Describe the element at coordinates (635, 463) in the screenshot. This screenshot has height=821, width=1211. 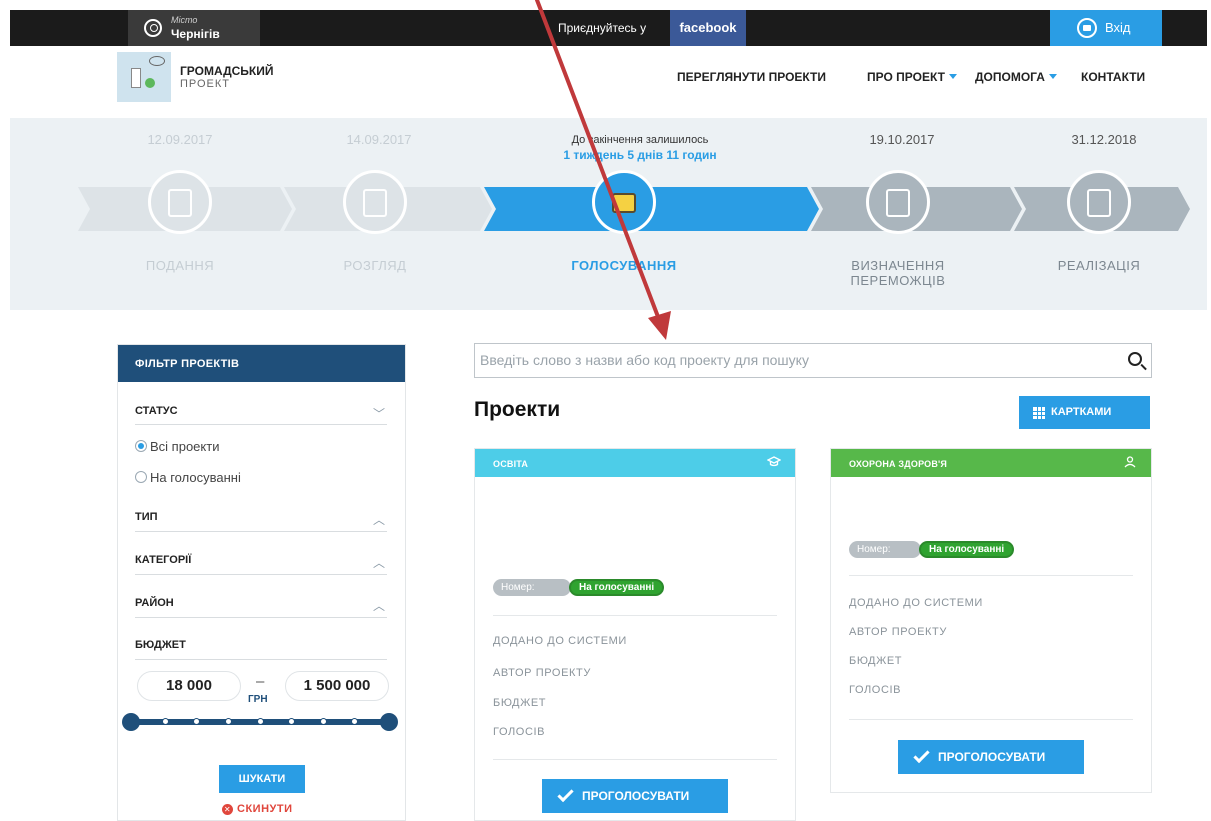
I see `card-category-header: ОСВІТА` at that location.